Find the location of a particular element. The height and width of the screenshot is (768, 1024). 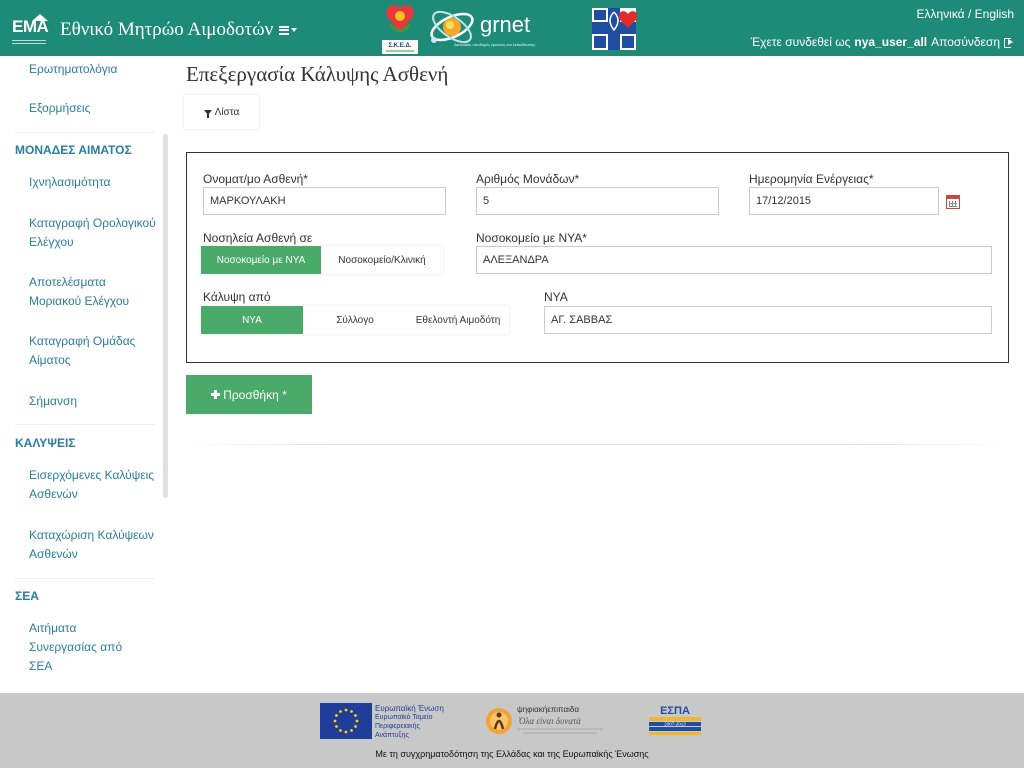

svg-text: ΕΣΠΑ is located at coordinates (675, 711).